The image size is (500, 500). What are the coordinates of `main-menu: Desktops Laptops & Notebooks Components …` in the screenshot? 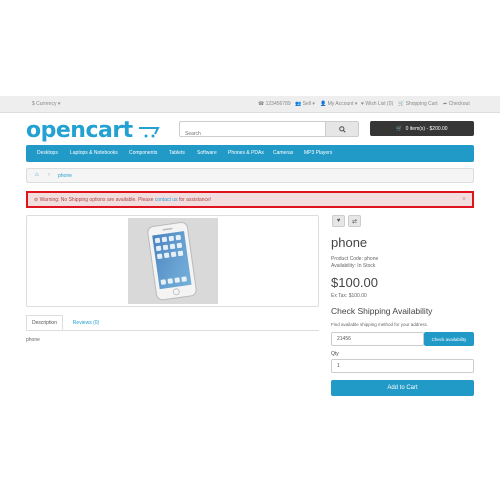 It's located at (250, 153).